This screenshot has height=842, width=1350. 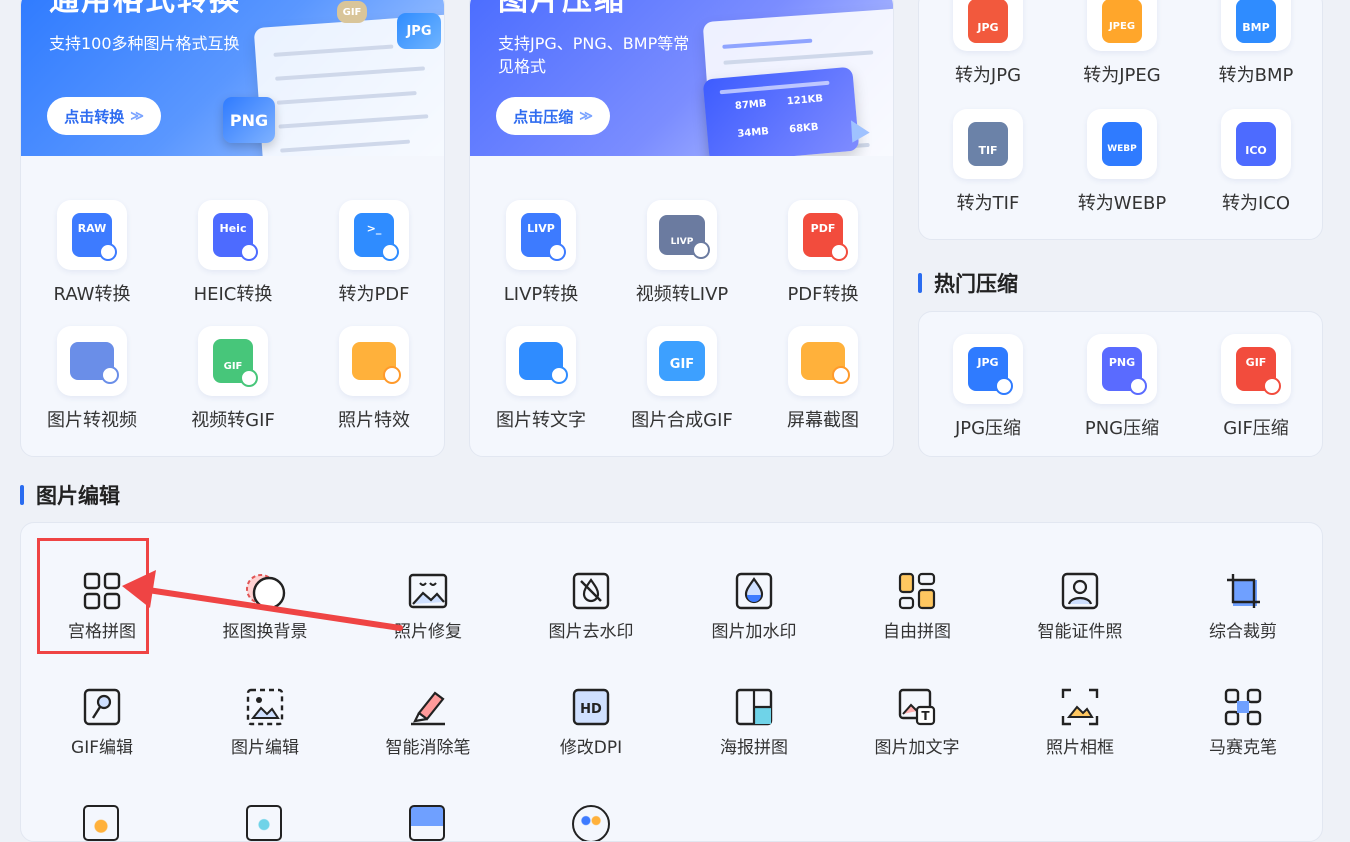 I want to click on tile-screenshot: 屏幕截图, so click(x=823, y=379).